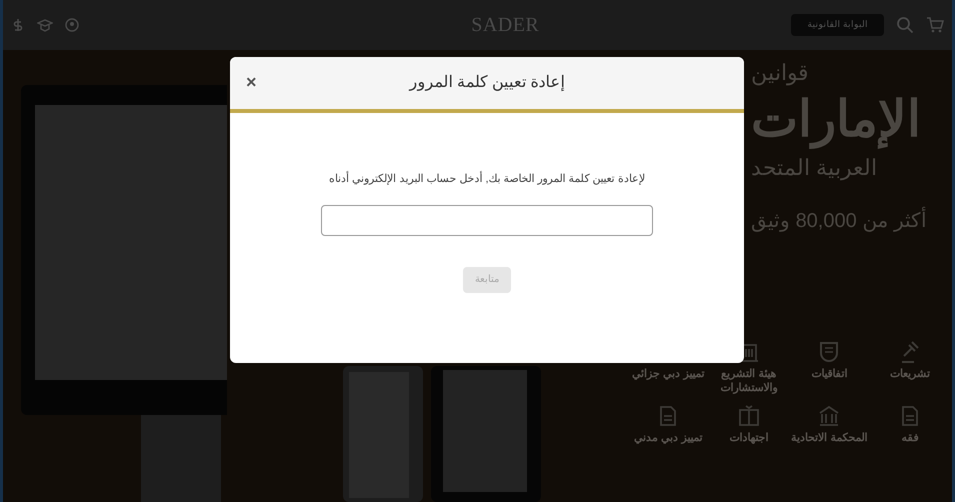  What do you see at coordinates (668, 439) in the screenshot?
I see `category-link: تمييز دبي مدني` at bounding box center [668, 439].